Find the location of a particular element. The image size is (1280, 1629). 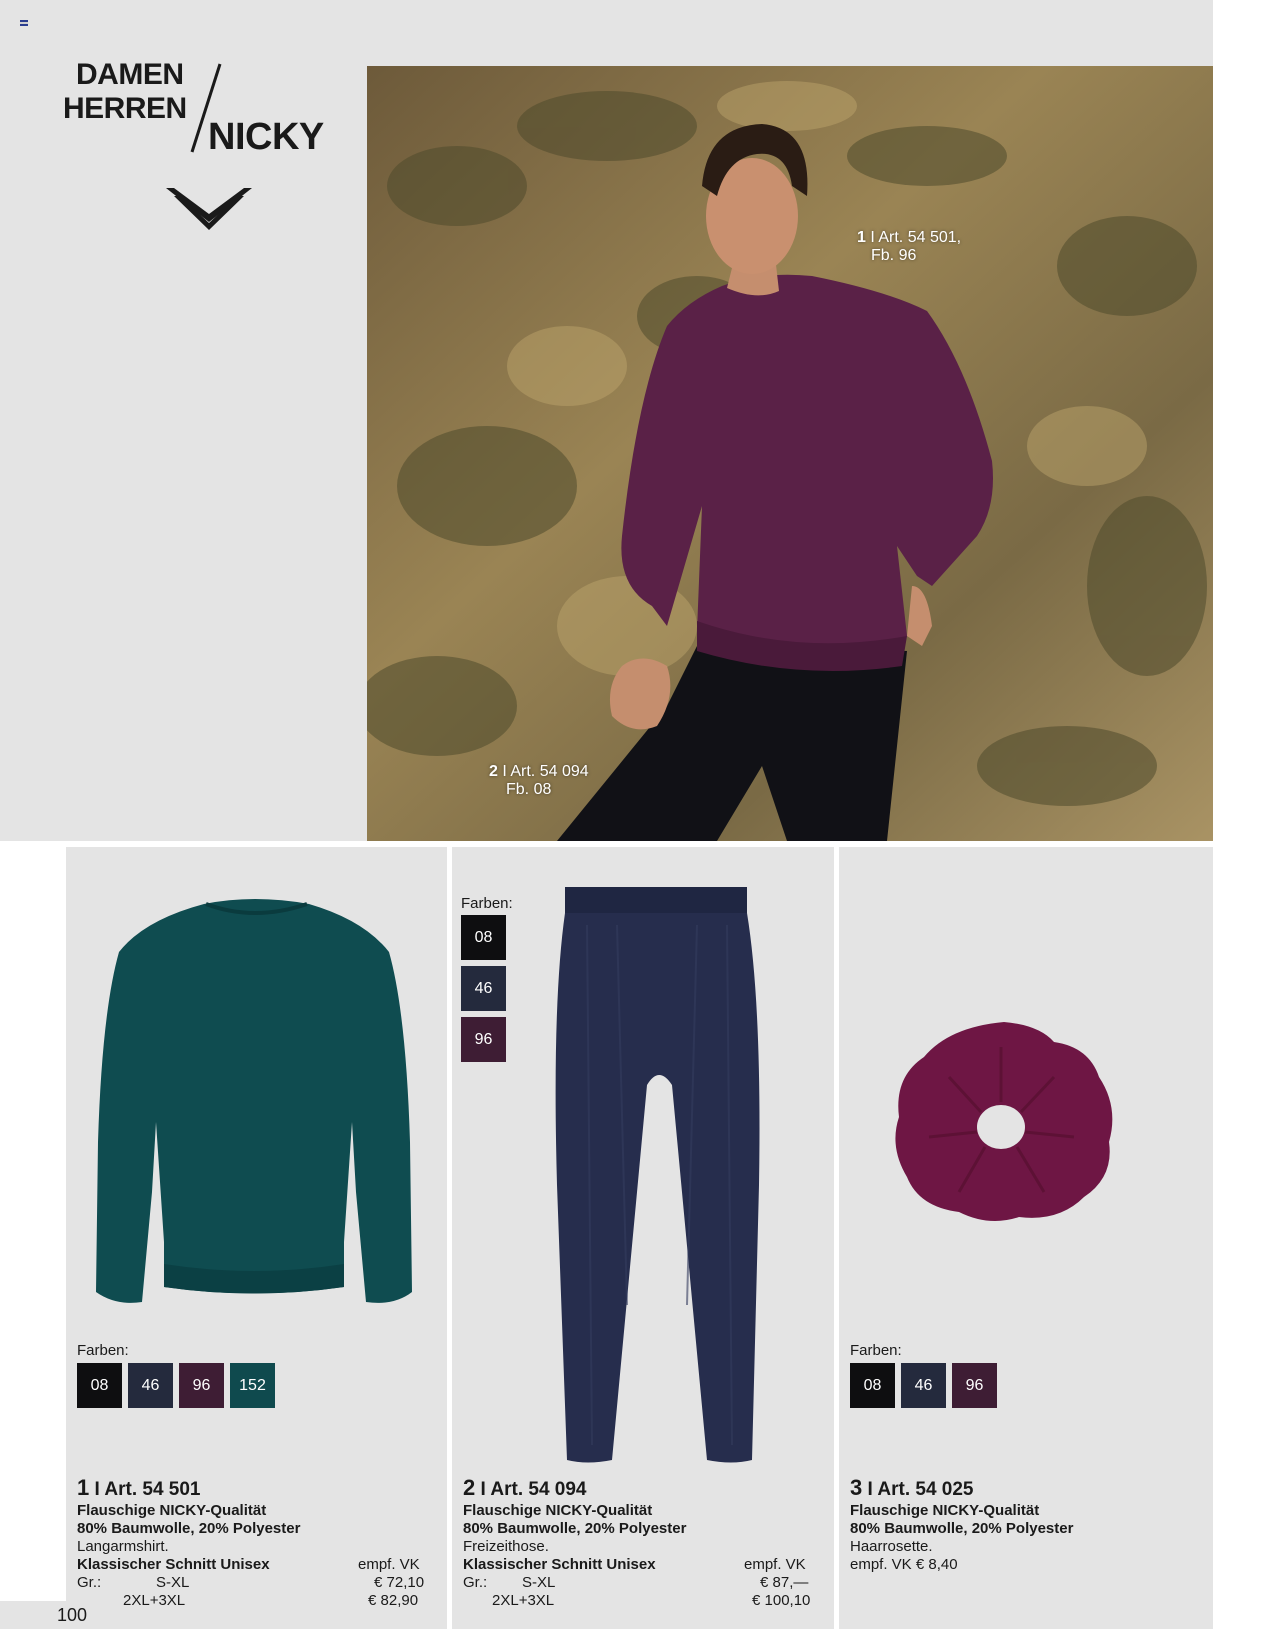

photo-label-2-article: I Art. 54 094 is located at coordinates (543, 771).